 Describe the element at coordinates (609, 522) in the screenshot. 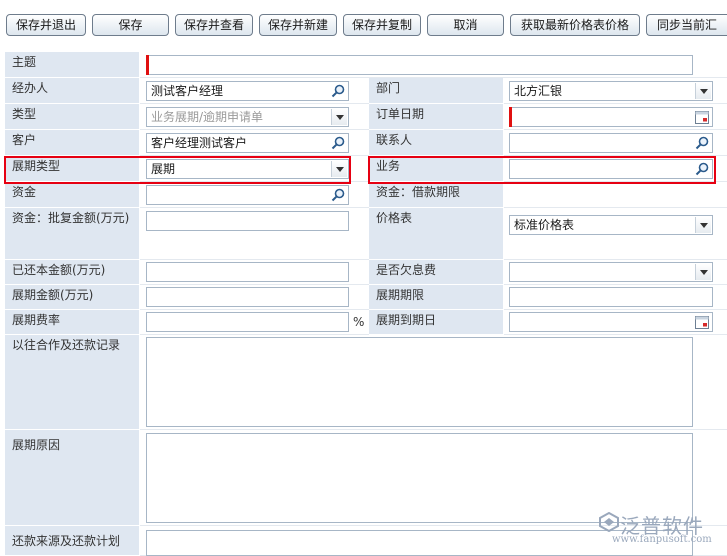

I see `fanpu-logo-icon` at that location.